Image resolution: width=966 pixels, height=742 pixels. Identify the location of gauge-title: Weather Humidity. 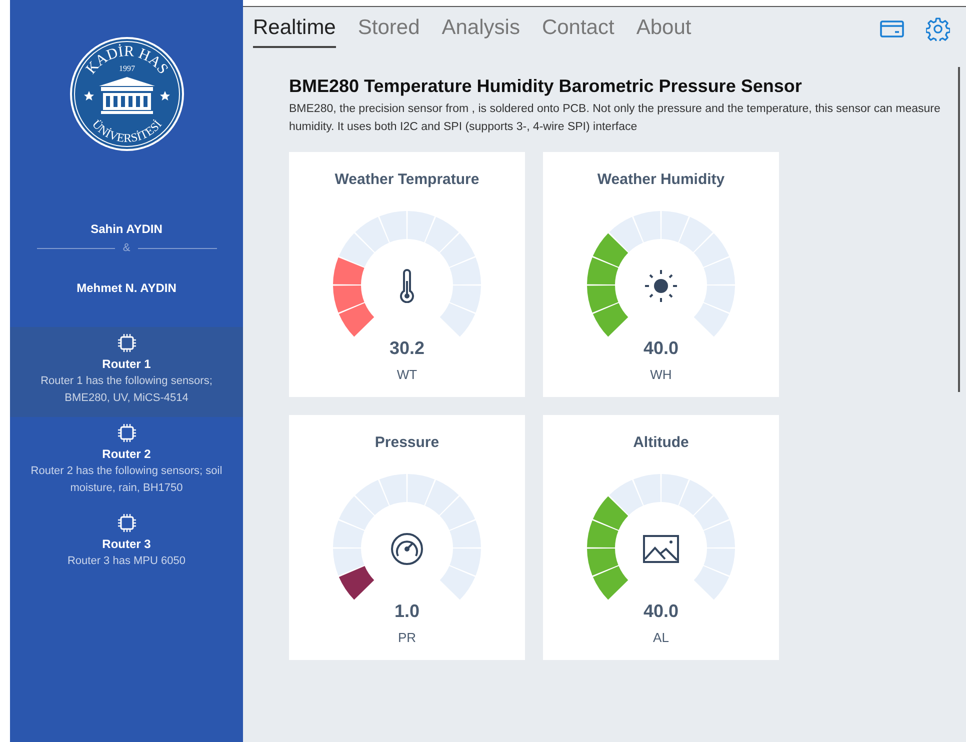
(661, 180).